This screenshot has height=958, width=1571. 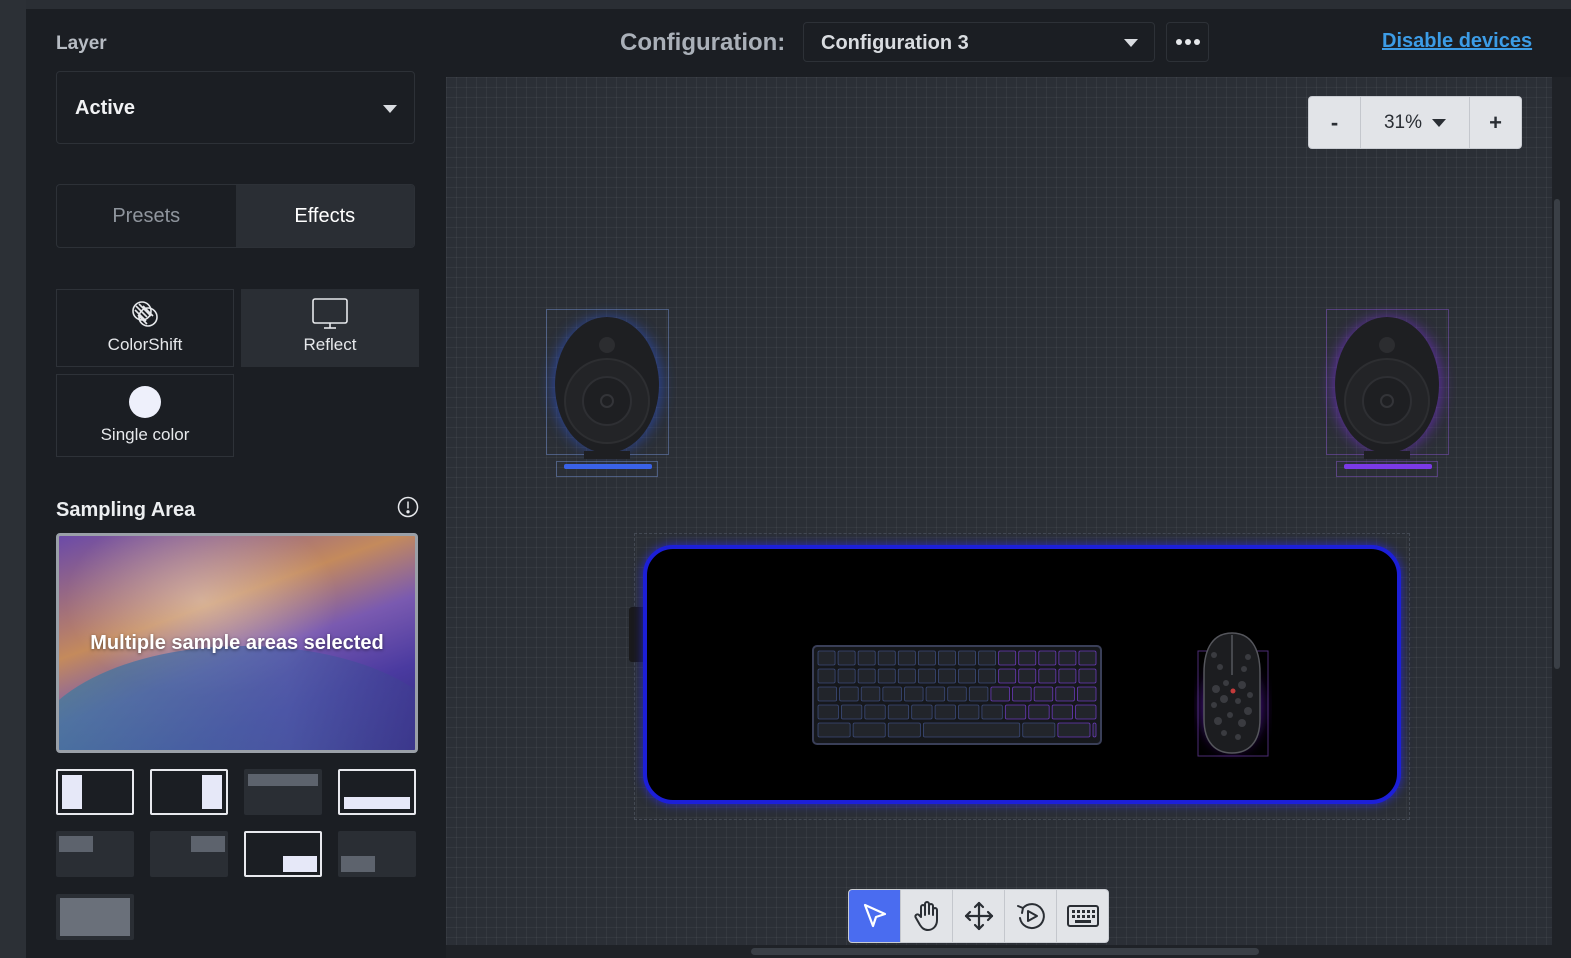 What do you see at coordinates (126, 510) in the screenshot?
I see `sampling-area-label: Sampling Area` at bounding box center [126, 510].